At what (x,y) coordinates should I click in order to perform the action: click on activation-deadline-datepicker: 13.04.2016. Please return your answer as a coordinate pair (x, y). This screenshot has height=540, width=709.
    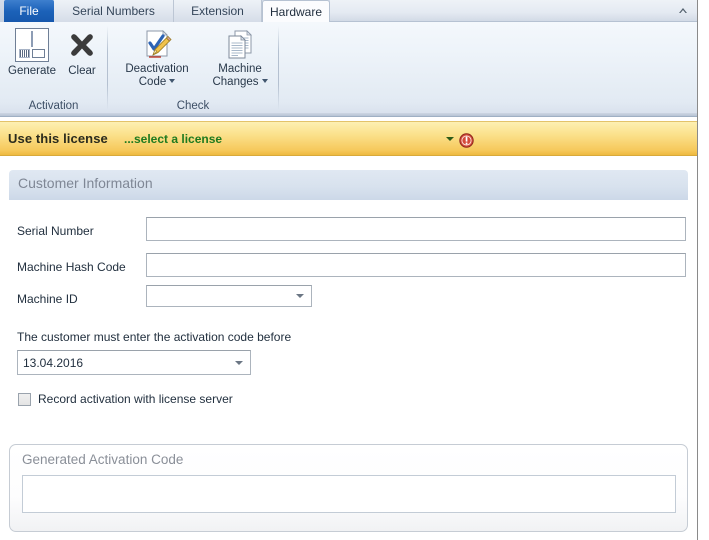
    Looking at the image, I should click on (134, 362).